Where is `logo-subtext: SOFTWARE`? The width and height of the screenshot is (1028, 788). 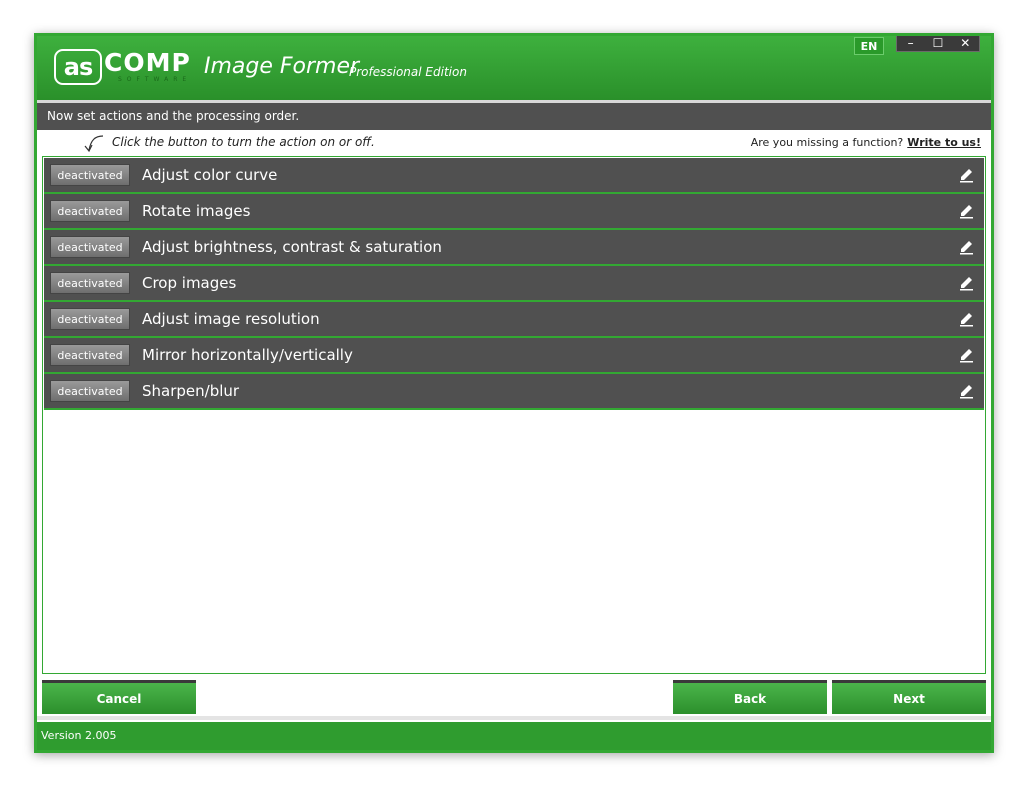 logo-subtext: SOFTWARE is located at coordinates (155, 79).